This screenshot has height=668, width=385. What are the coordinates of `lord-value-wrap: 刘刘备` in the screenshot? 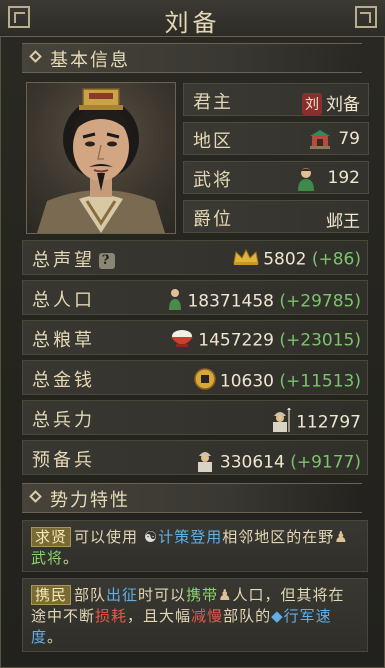 It's located at (331, 102).